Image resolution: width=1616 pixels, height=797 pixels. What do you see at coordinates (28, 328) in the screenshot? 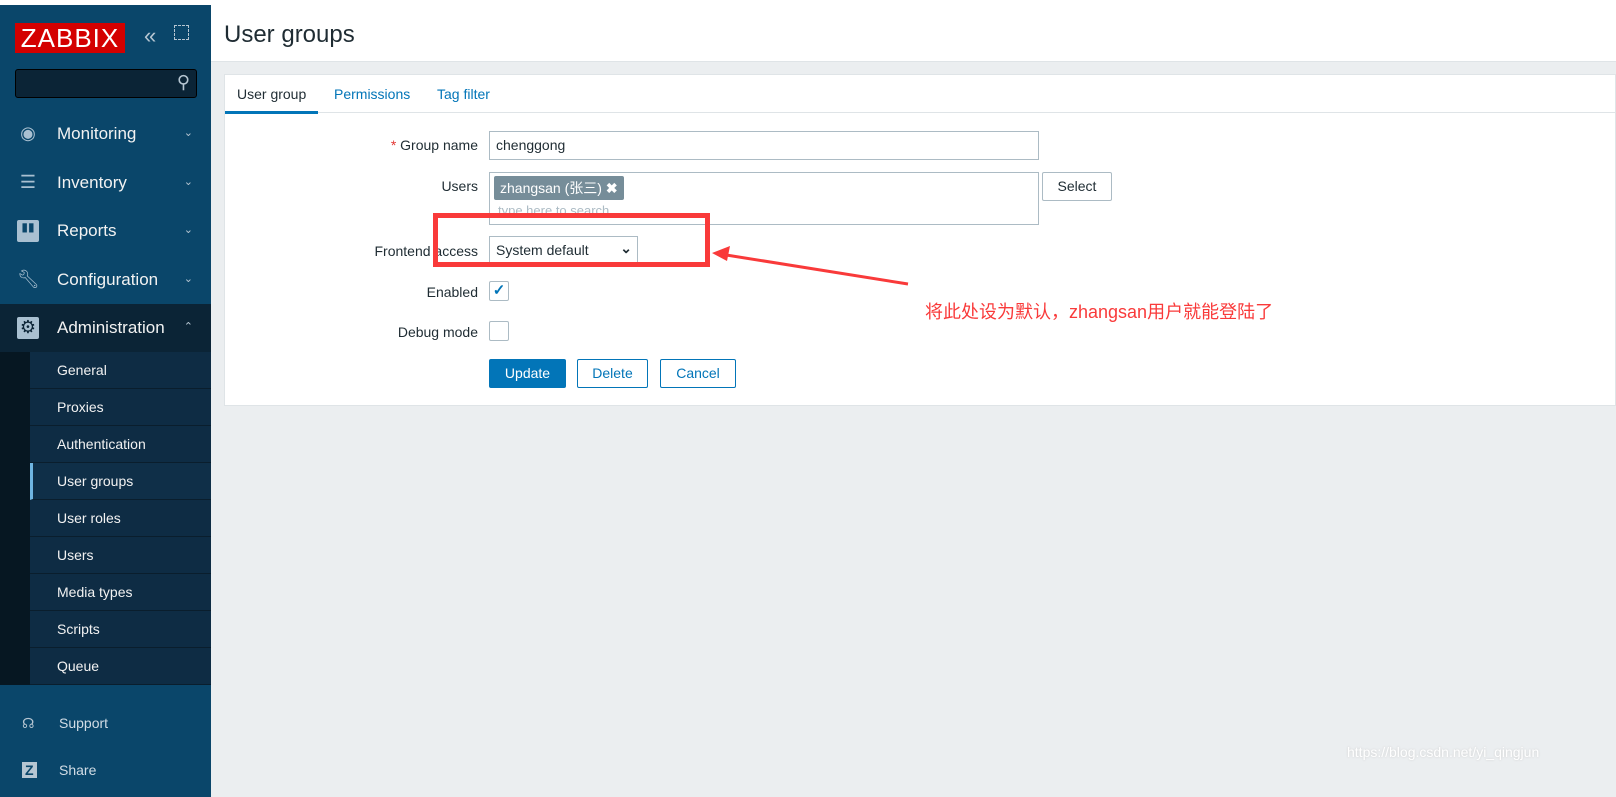
I see `gear-icon: ⚙` at bounding box center [28, 328].